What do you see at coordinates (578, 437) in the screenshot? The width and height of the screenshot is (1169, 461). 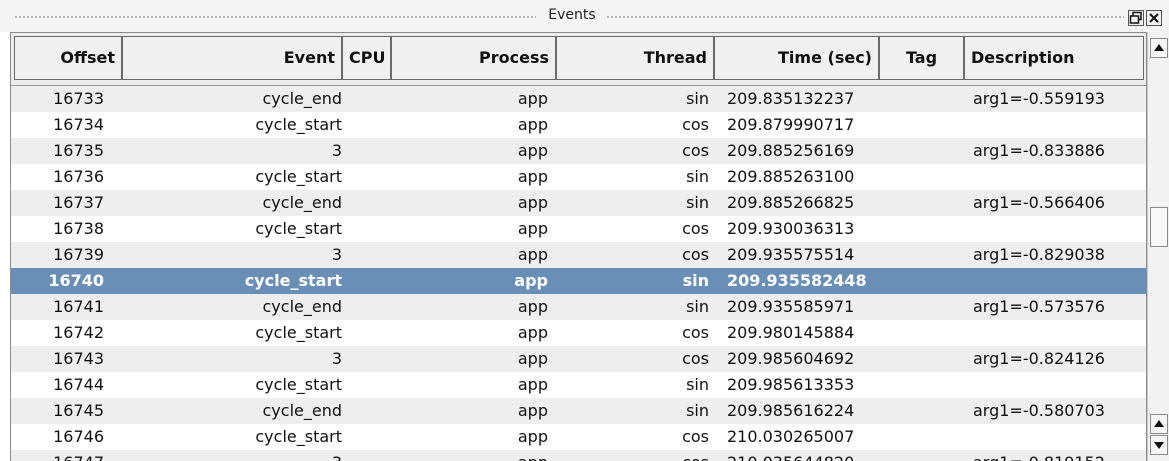 I see `table-row: 16746 cycle_start app cos 210.030265007` at bounding box center [578, 437].